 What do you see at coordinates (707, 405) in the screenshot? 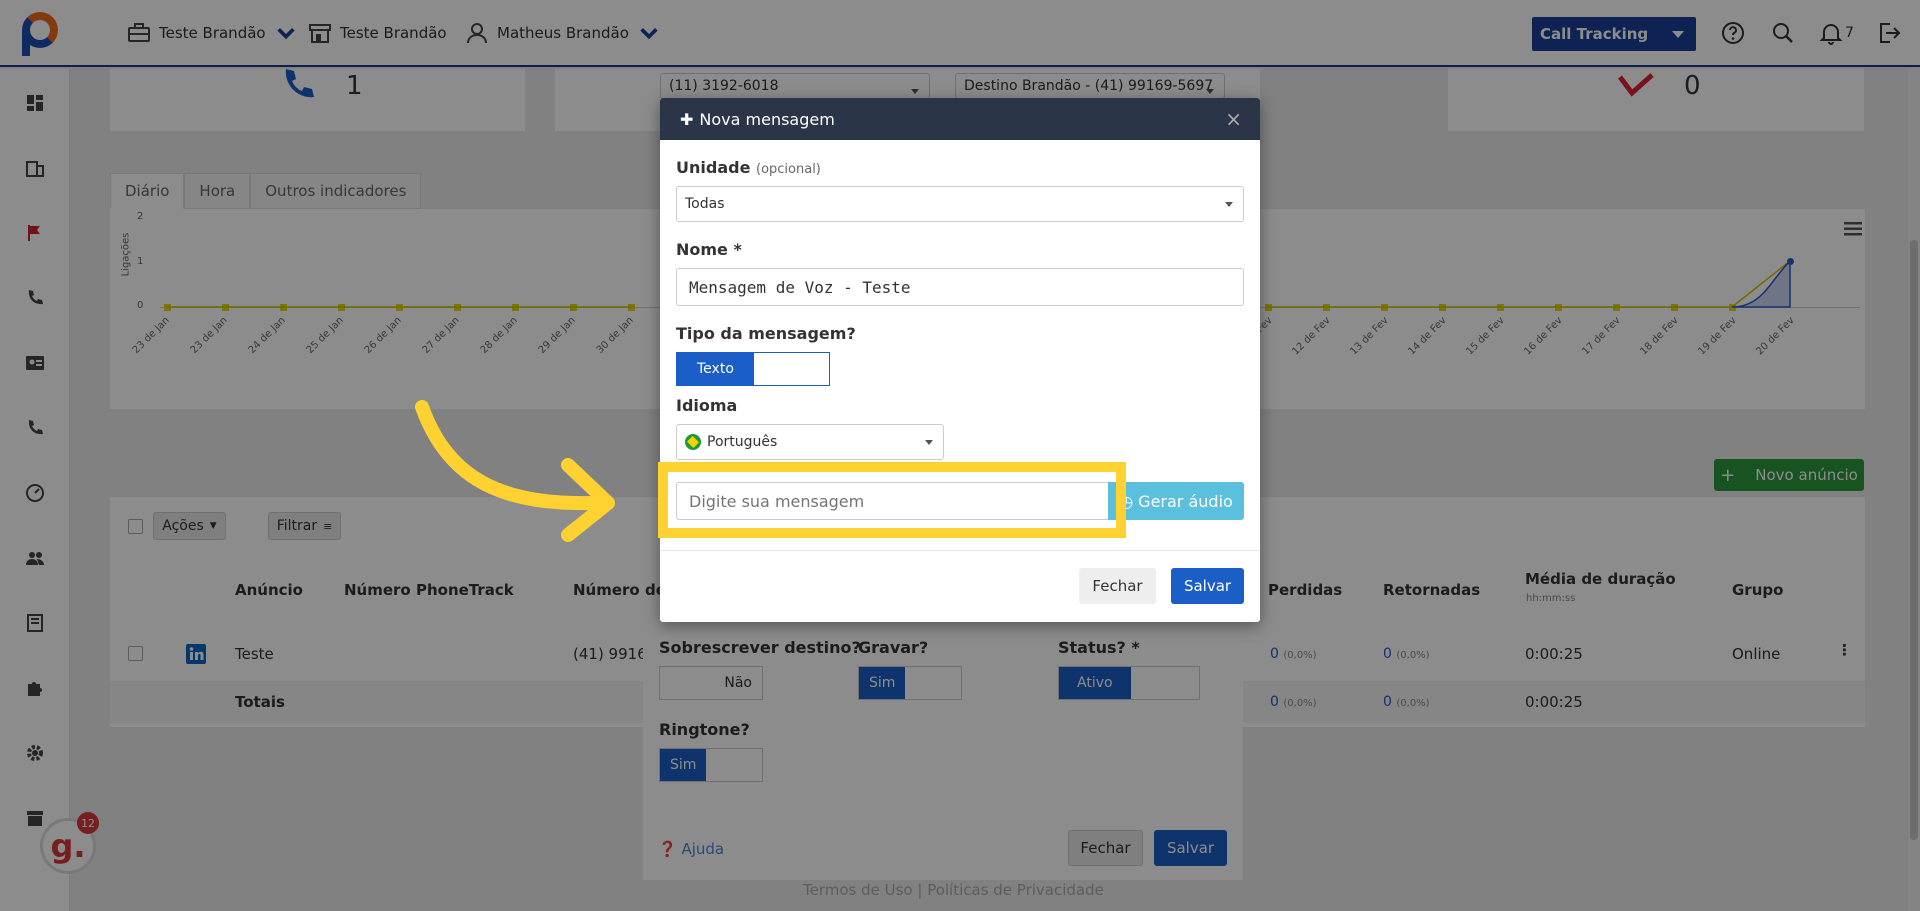
I see `language-label: Idioma` at bounding box center [707, 405].